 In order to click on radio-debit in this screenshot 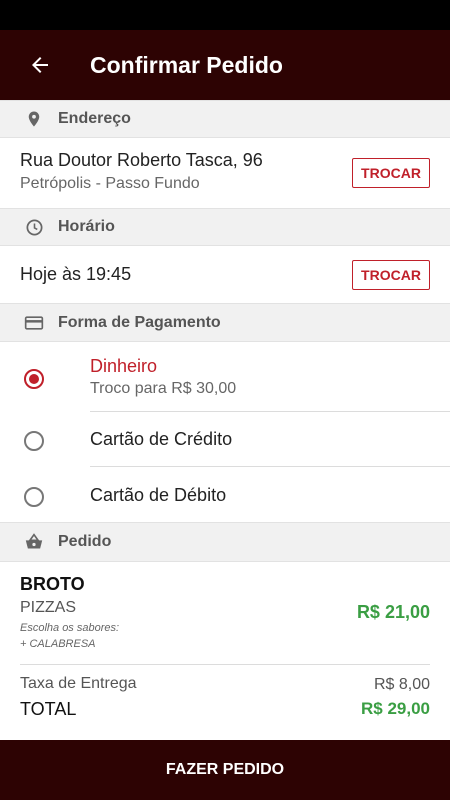, I will do `click(34, 497)`.